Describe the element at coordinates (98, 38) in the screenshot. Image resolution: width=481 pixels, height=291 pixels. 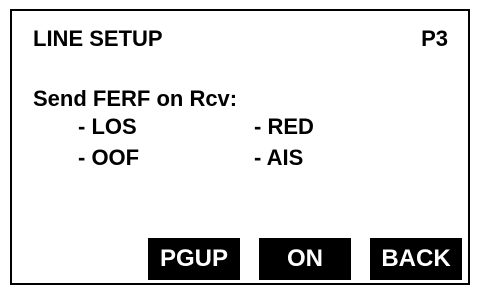
I see `page-title: LINE SETUP` at that location.